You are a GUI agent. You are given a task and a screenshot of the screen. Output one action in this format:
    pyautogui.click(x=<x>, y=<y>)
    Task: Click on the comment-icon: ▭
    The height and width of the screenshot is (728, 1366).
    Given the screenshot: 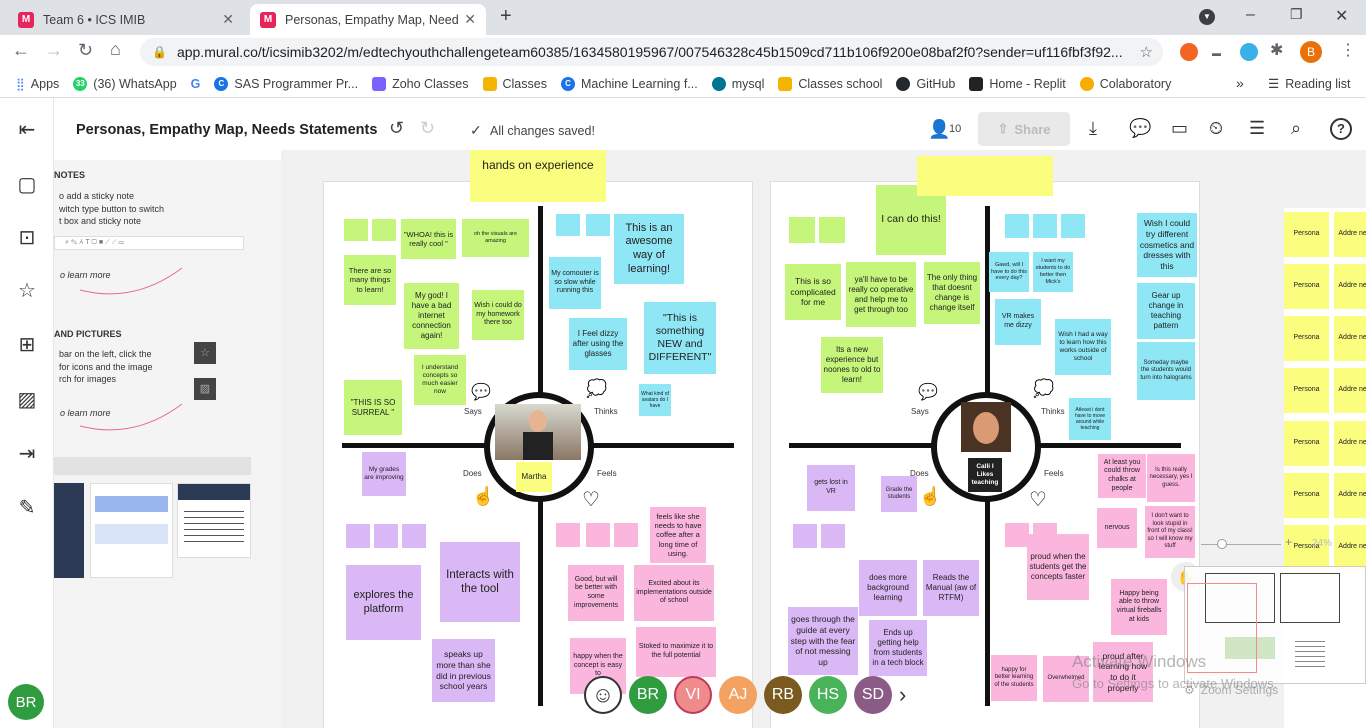 What is the action you would take?
    pyautogui.click(x=1179, y=128)
    